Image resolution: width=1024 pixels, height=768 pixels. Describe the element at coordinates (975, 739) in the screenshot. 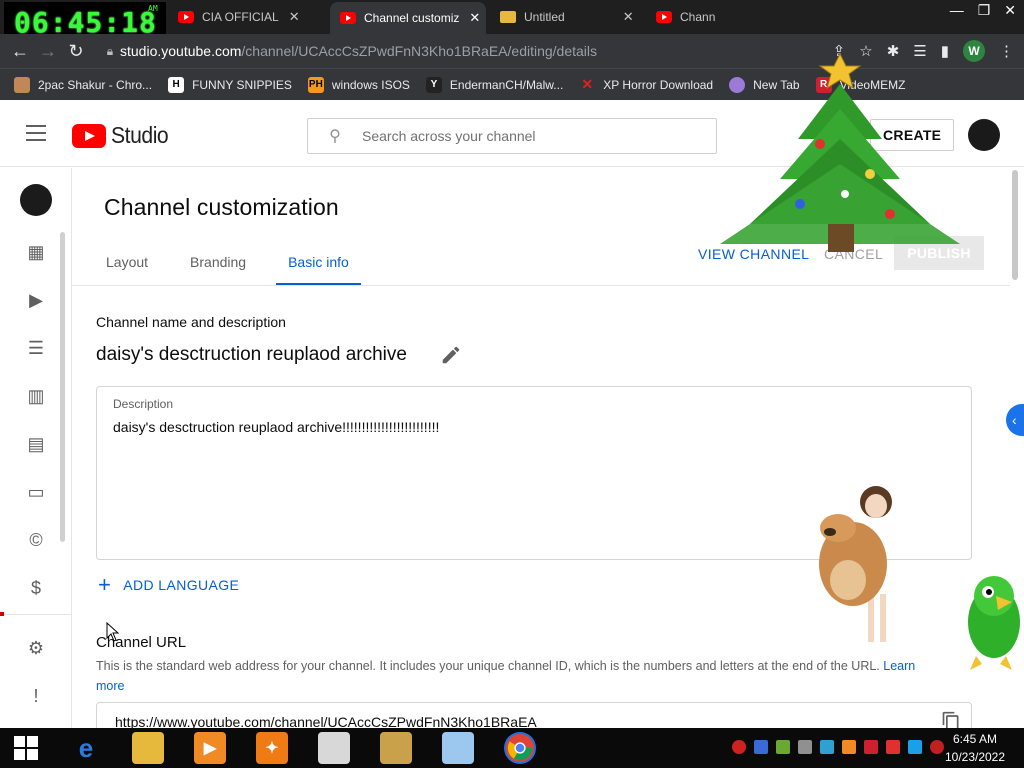

I see `taskbar-time: 6:45 AM` at that location.